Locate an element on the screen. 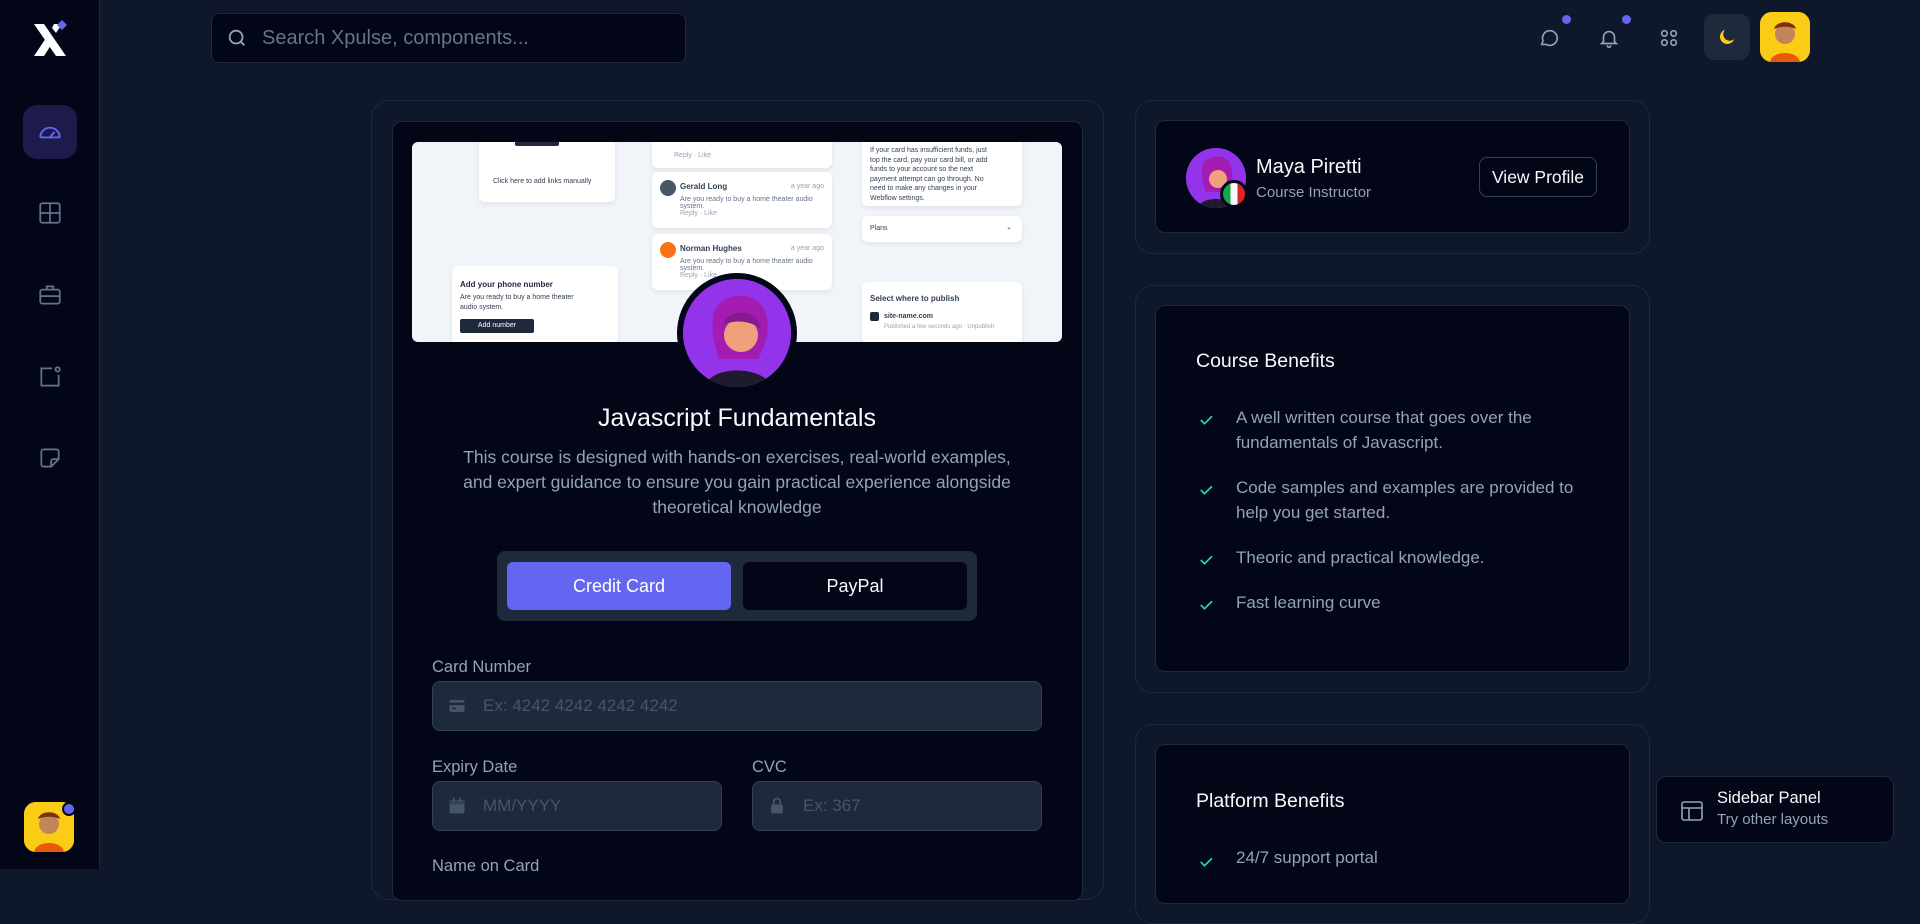 This screenshot has height=924, width=1920. search-input is located at coordinates (462, 38).